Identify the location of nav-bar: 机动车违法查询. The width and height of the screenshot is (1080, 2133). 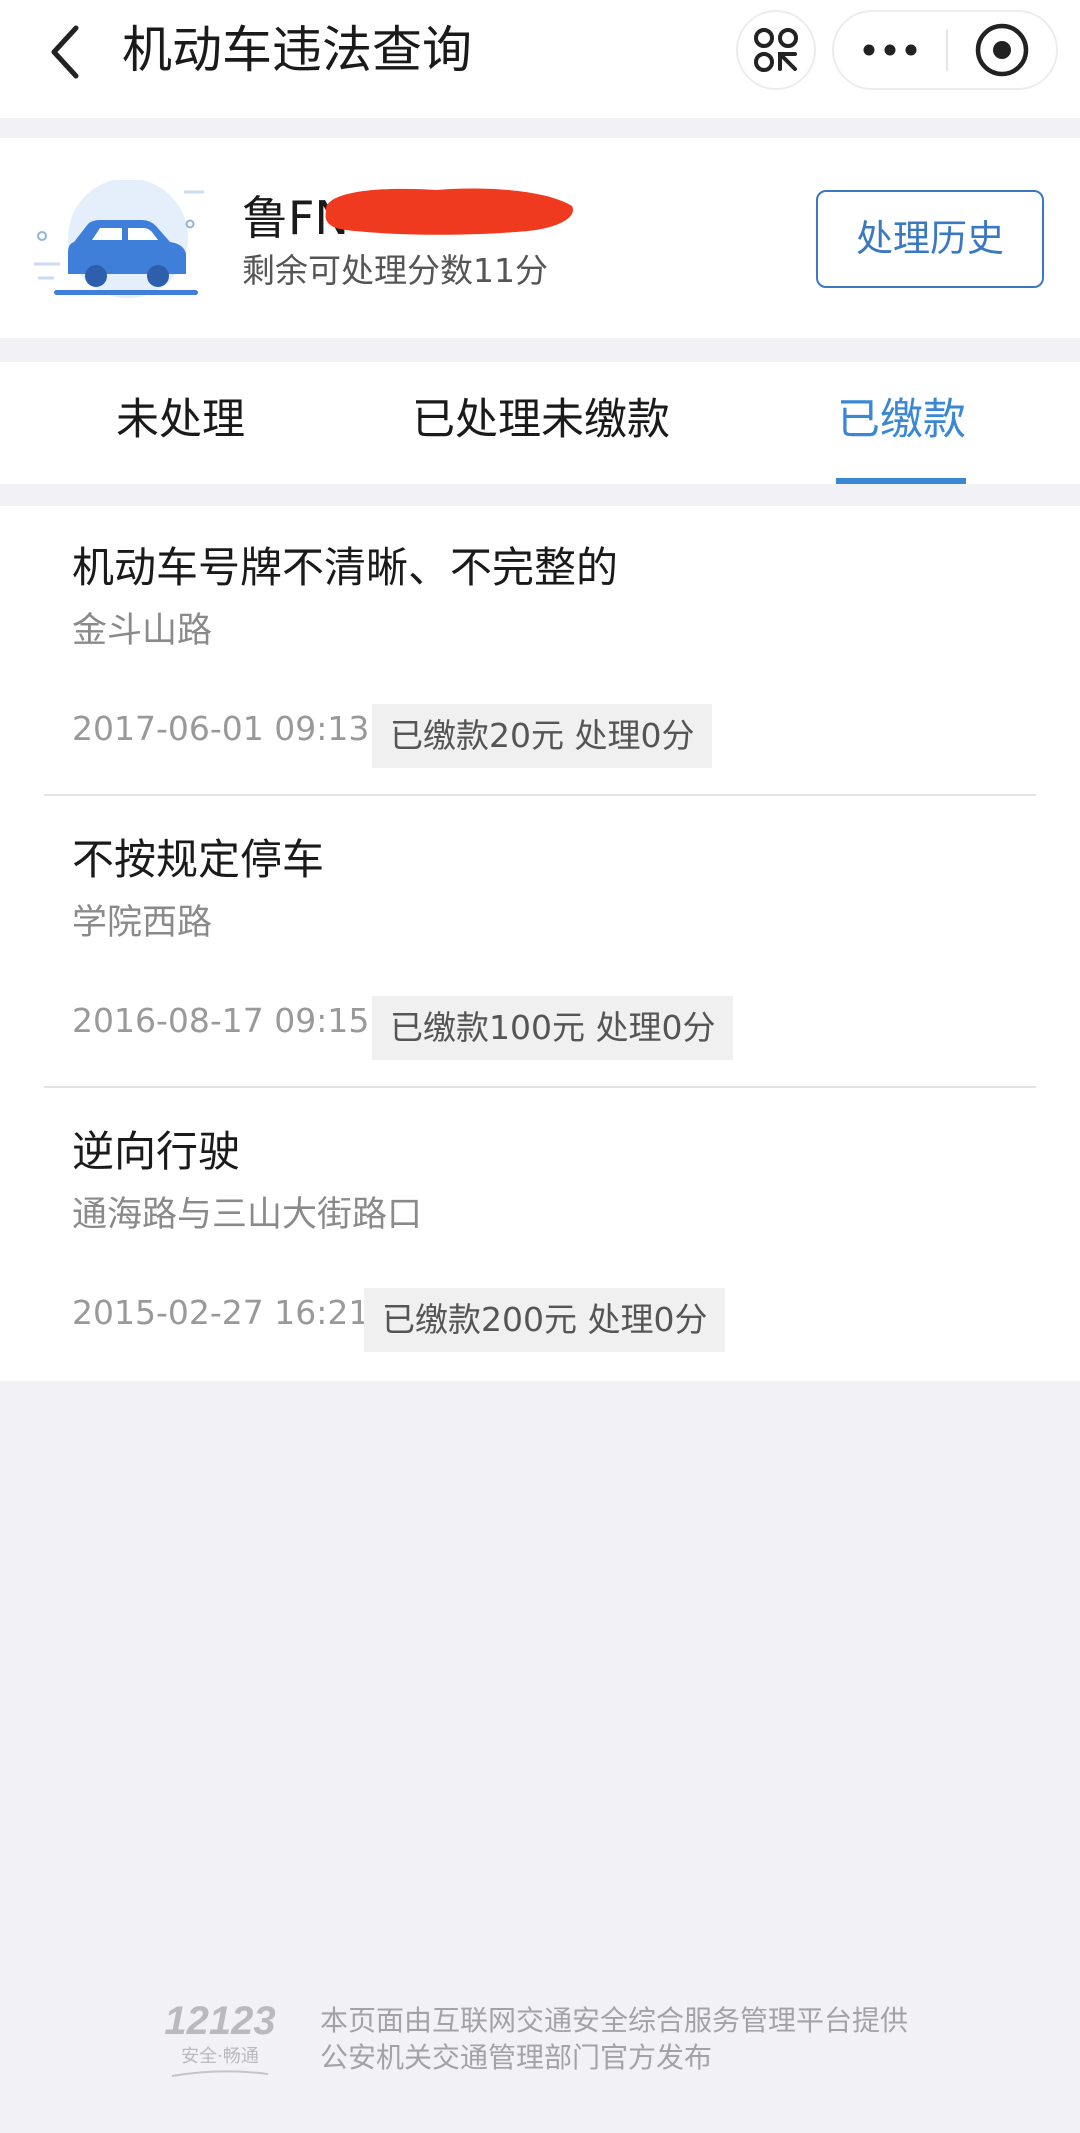
(540, 59).